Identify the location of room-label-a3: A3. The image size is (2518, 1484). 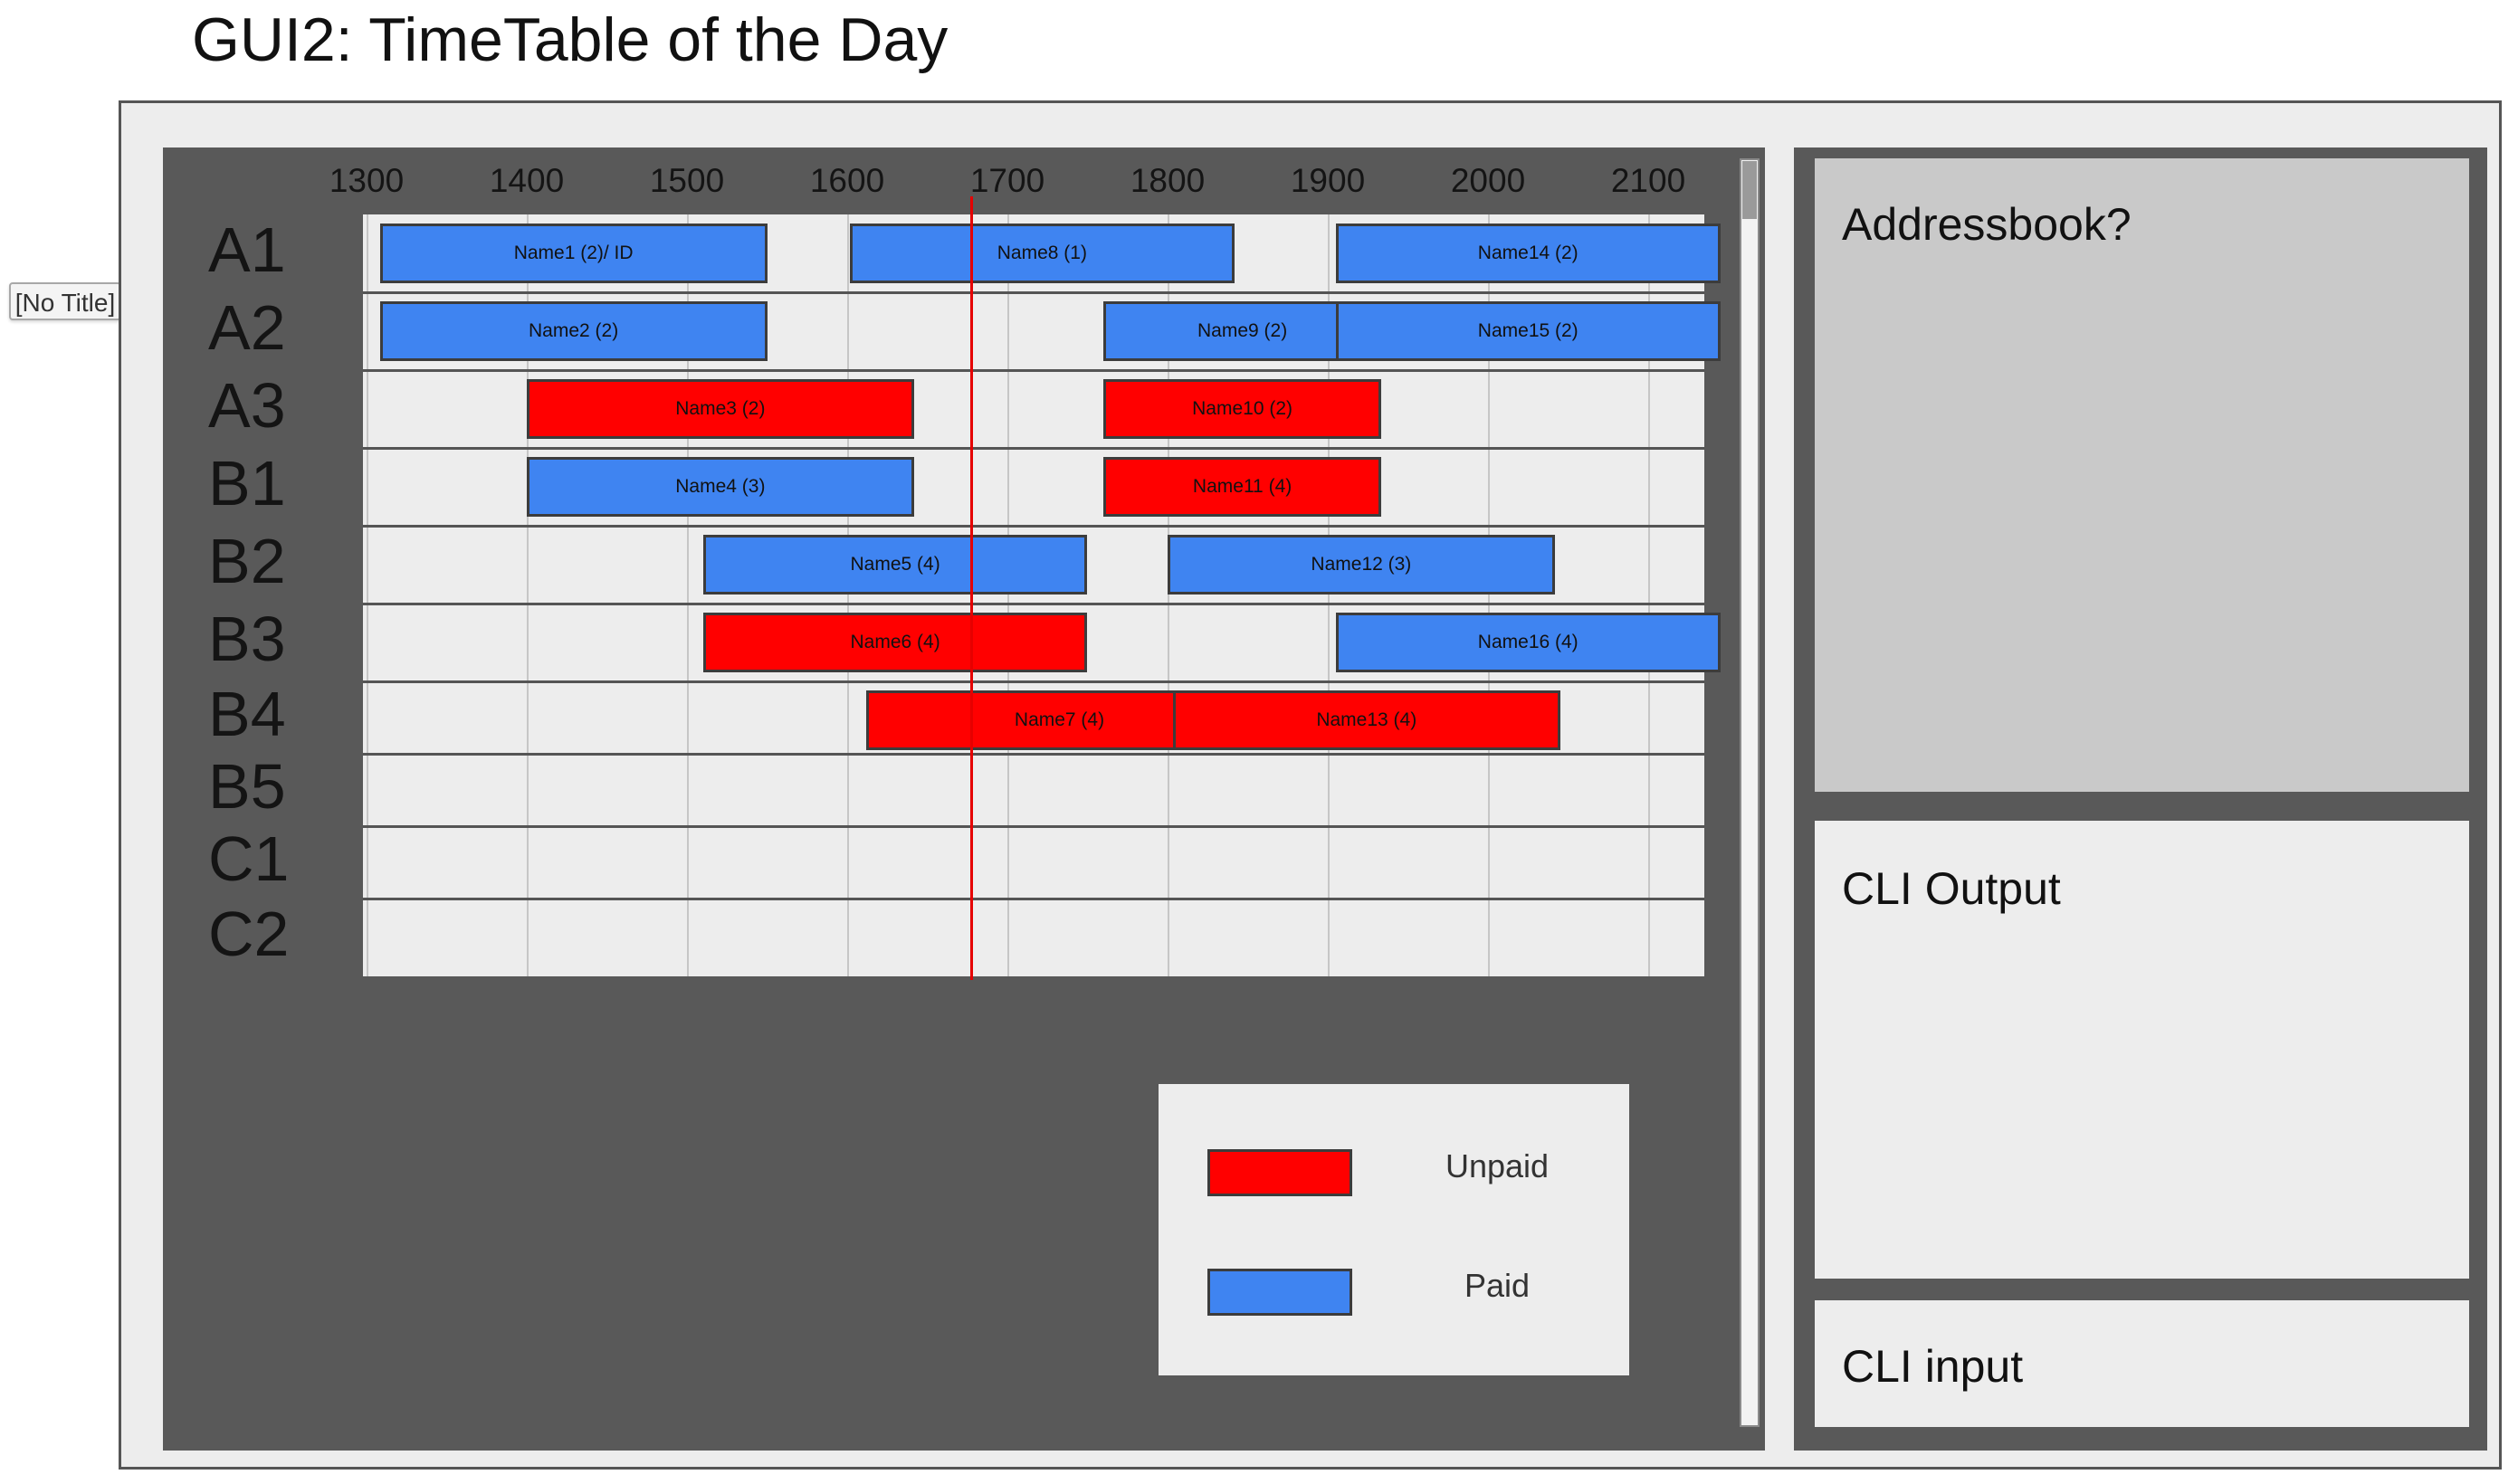
(247, 405).